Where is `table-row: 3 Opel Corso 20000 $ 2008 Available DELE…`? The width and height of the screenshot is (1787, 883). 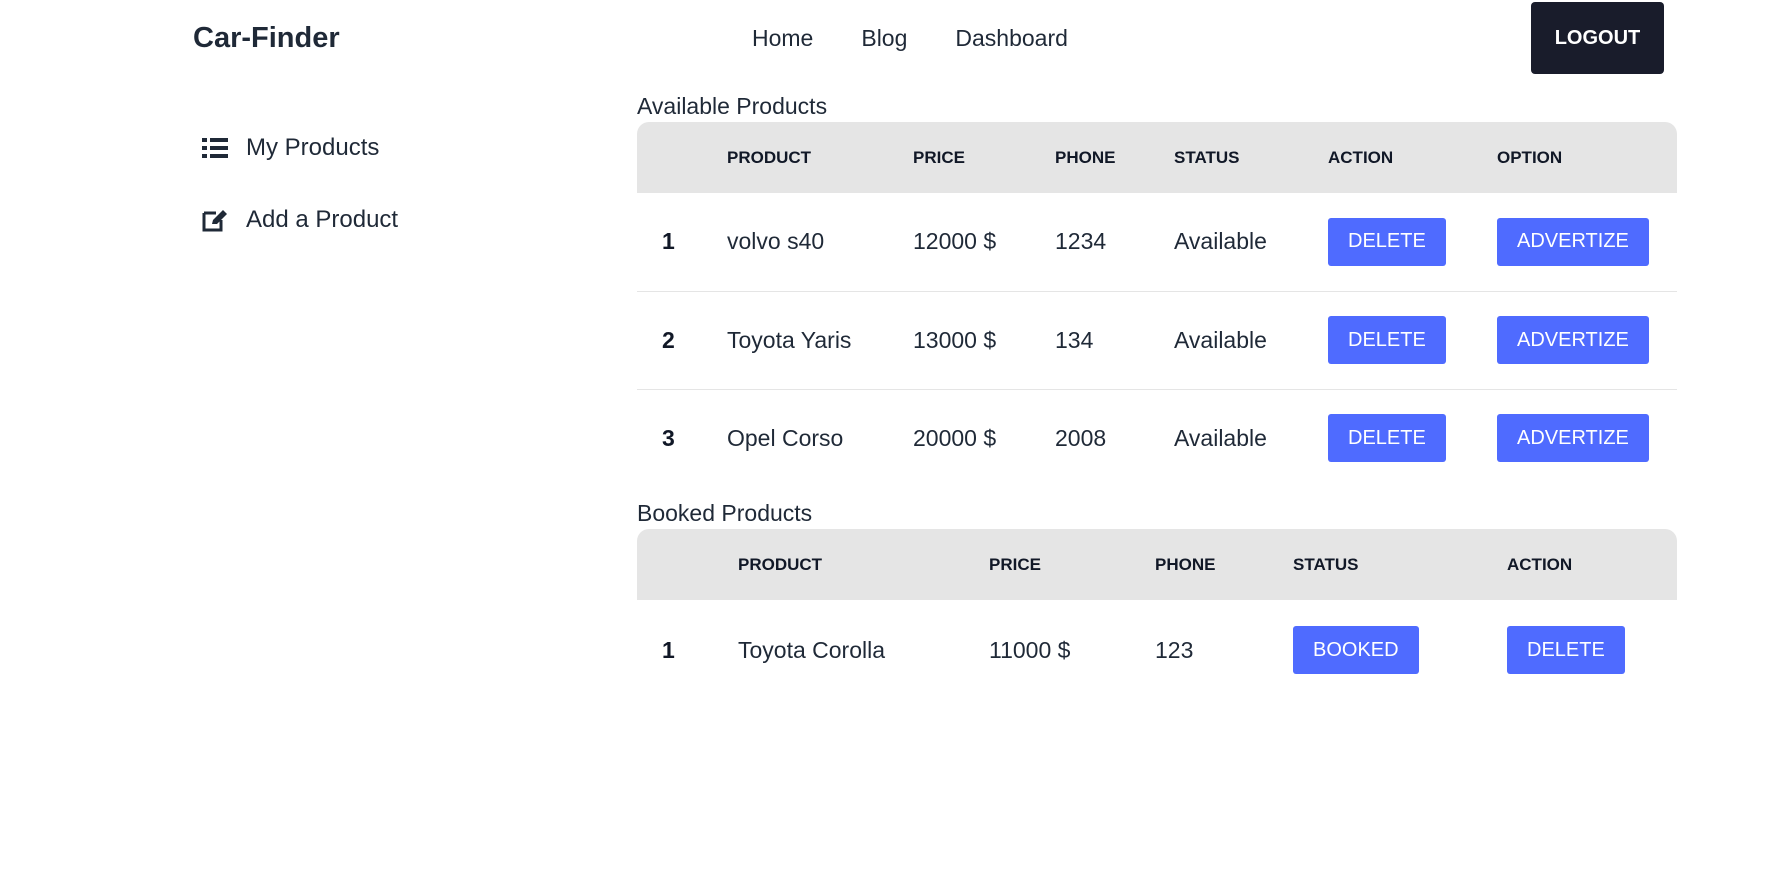 table-row: 3 Opel Corso 20000 $ 2008 Available DELE… is located at coordinates (1157, 438).